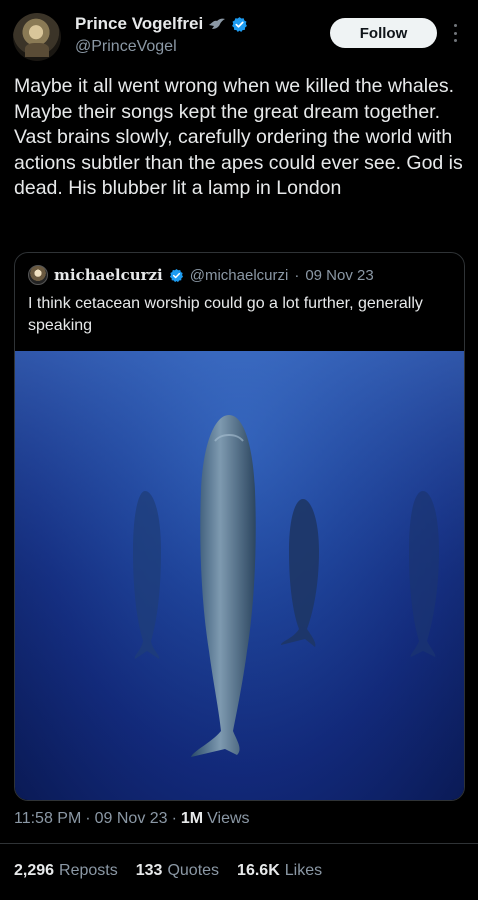 The image size is (478, 900). I want to click on quote-header: michaelcurzi @michaelcurzi · 09 Nov 23, so click(201, 275).